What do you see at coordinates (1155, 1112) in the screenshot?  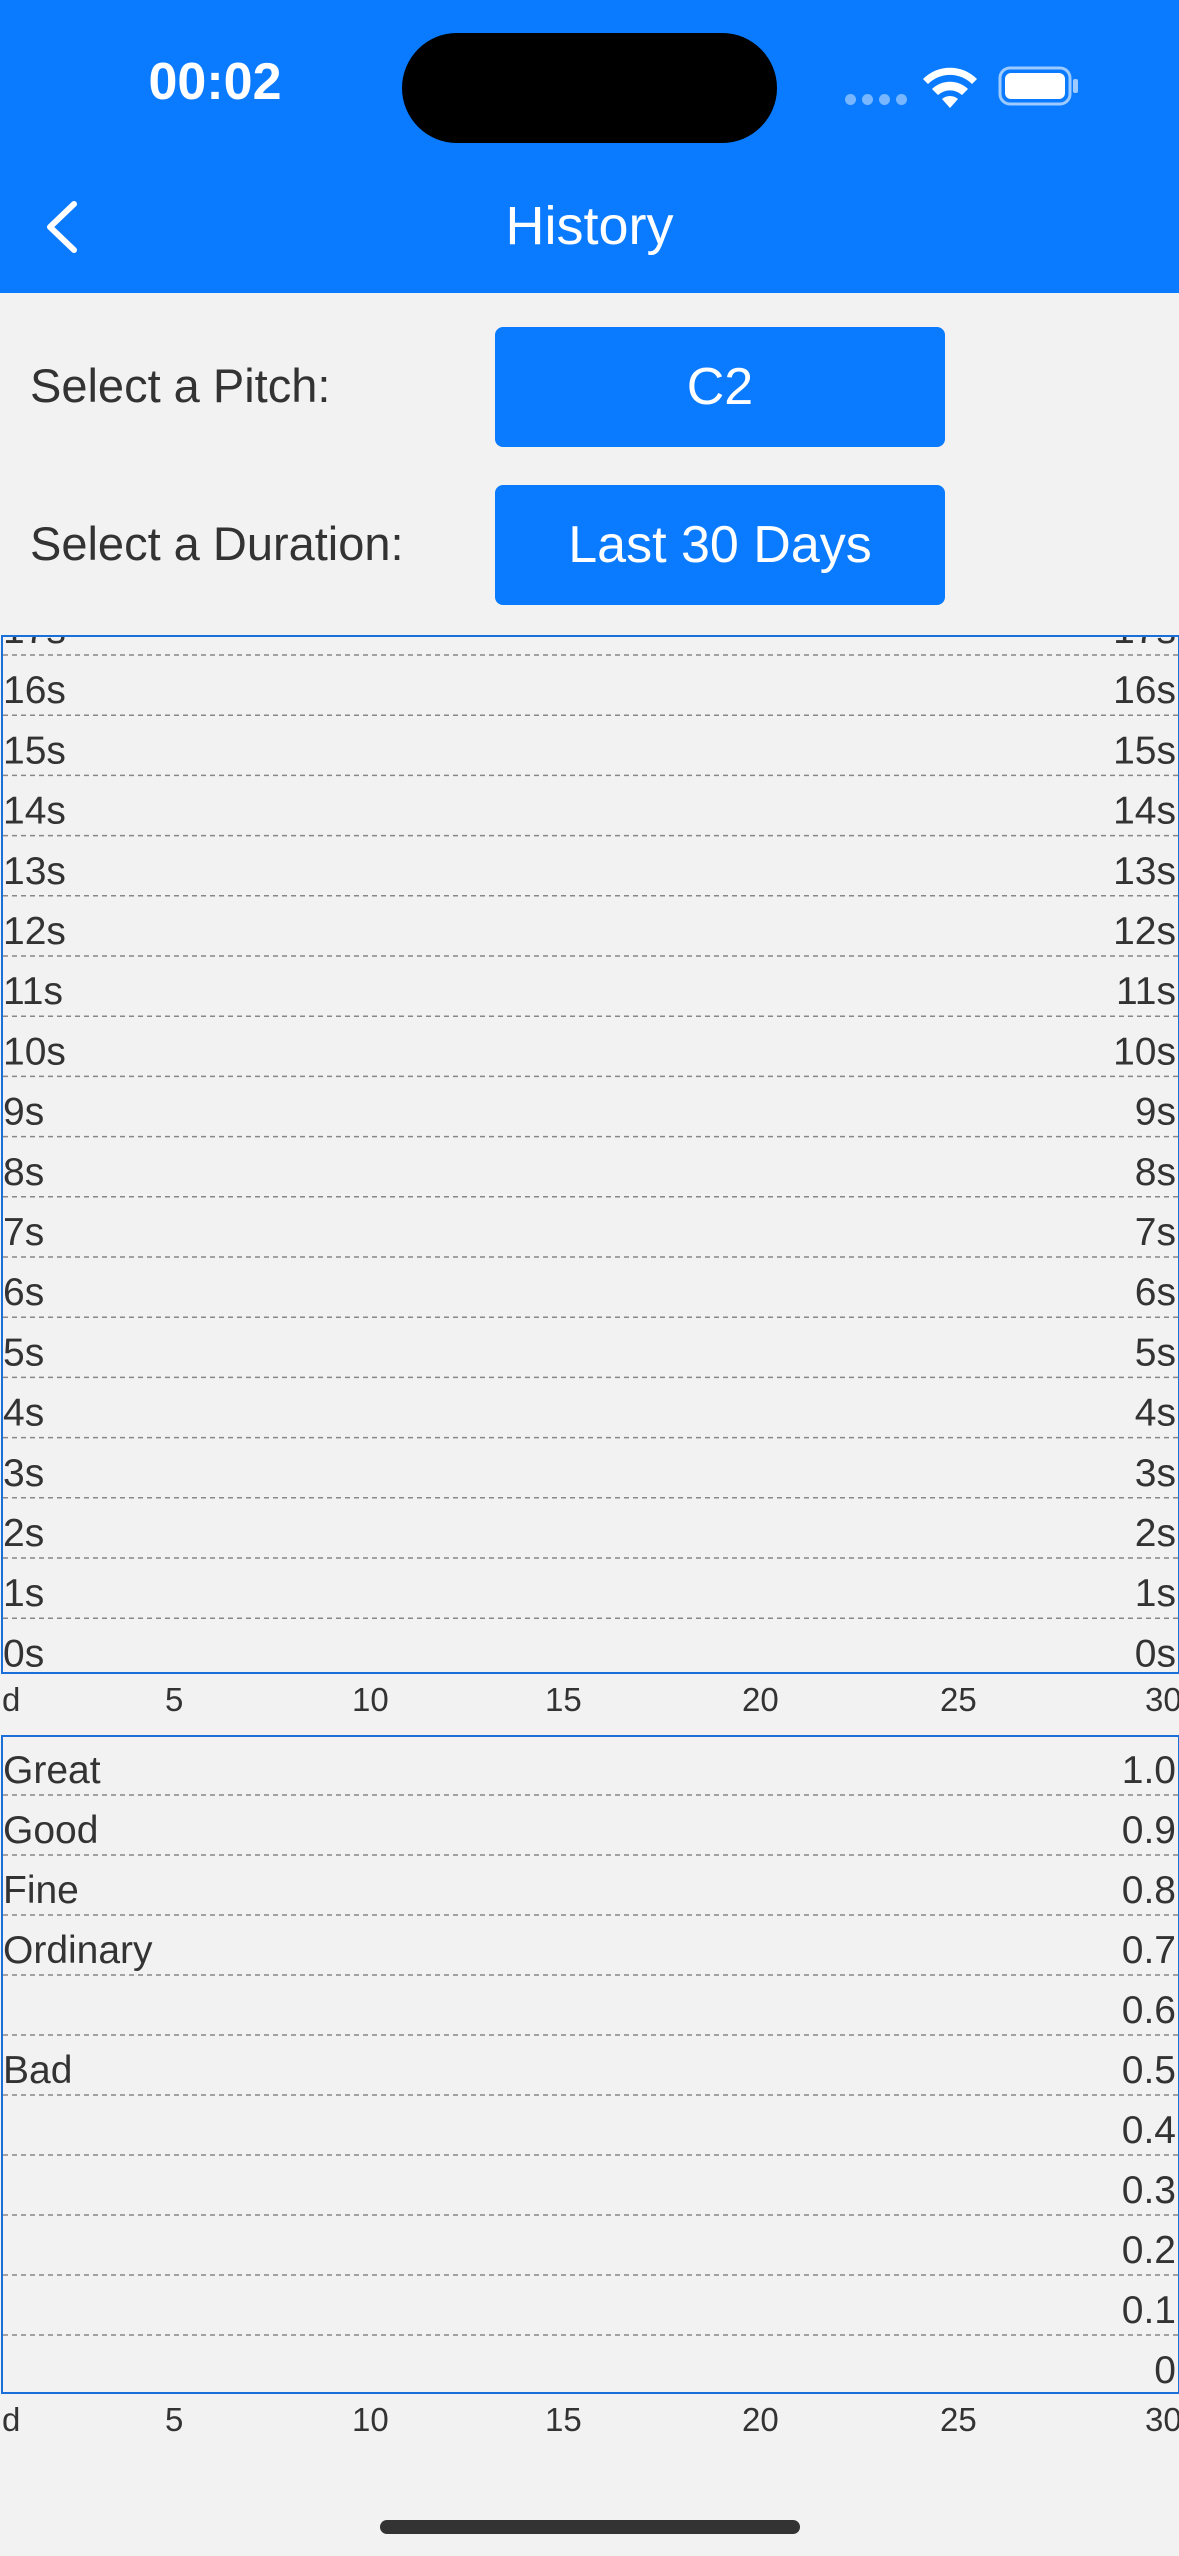 I see `y-tick-label-right: 9s` at bounding box center [1155, 1112].